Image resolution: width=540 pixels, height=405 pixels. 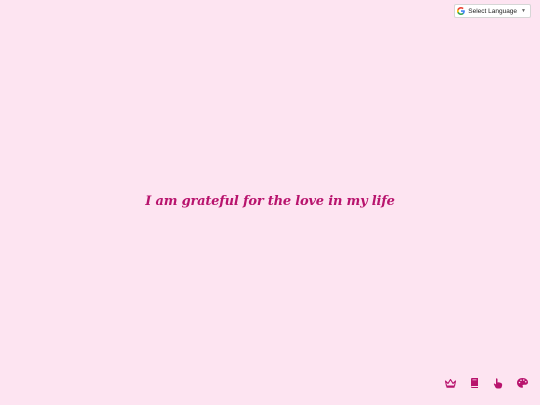 What do you see at coordinates (522, 383) in the screenshot?
I see `palette-icon` at bounding box center [522, 383].